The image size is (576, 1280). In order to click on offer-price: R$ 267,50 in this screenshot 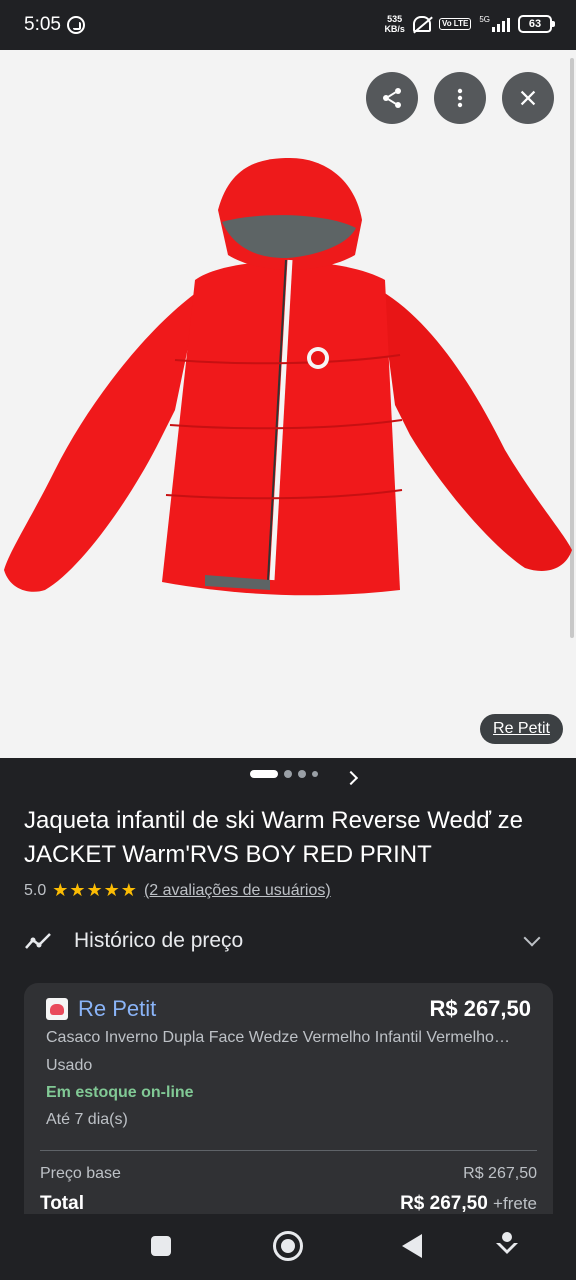, I will do `click(480, 1008)`.